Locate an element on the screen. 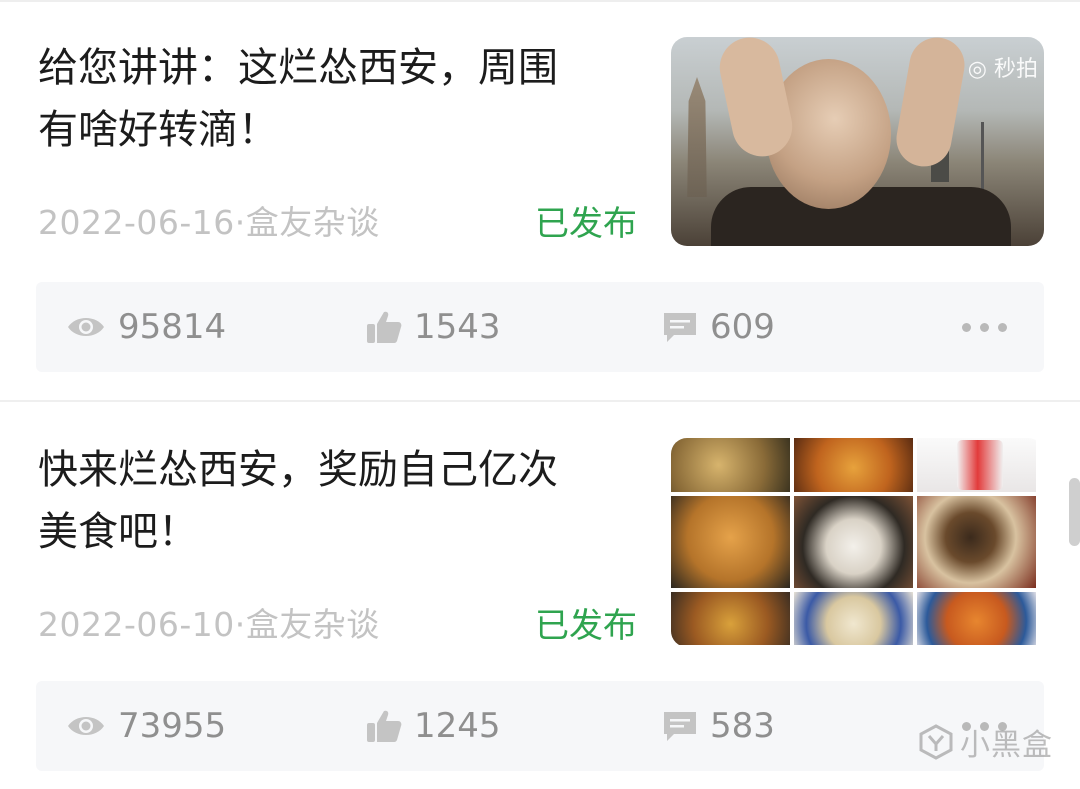 This screenshot has height=789, width=1080. more-button is located at coordinates (984, 327).